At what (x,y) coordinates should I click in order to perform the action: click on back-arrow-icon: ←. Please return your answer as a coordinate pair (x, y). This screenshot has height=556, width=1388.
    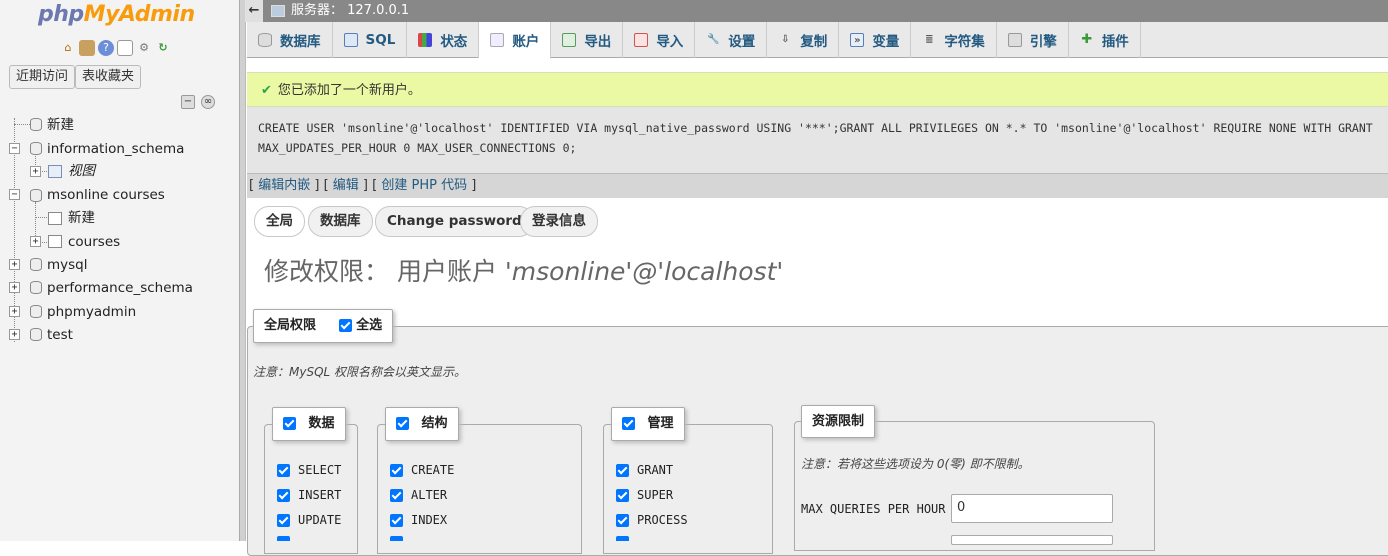
    Looking at the image, I should click on (254, 11).